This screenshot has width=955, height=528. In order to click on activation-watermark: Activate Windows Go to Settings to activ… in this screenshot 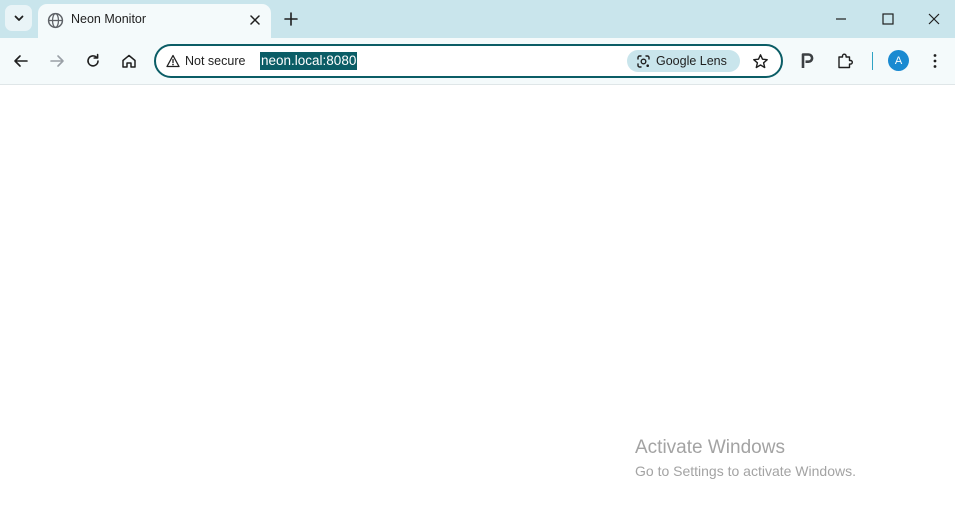, I will do `click(745, 458)`.